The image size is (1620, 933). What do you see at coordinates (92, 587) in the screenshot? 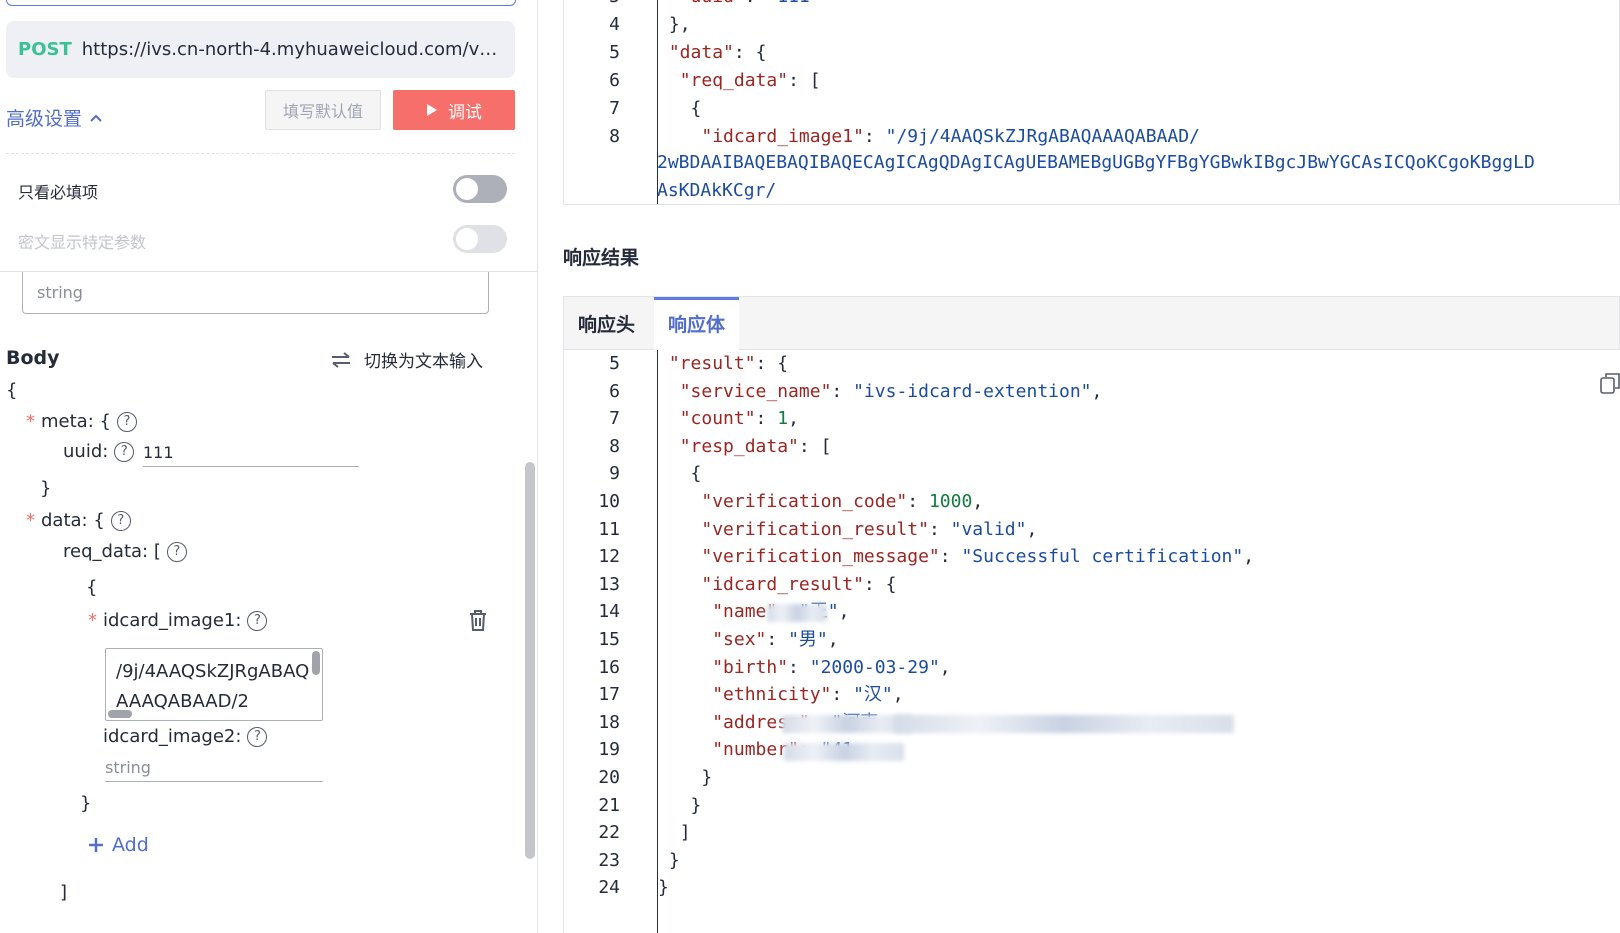
I see `item-open-brace: {` at bounding box center [92, 587].